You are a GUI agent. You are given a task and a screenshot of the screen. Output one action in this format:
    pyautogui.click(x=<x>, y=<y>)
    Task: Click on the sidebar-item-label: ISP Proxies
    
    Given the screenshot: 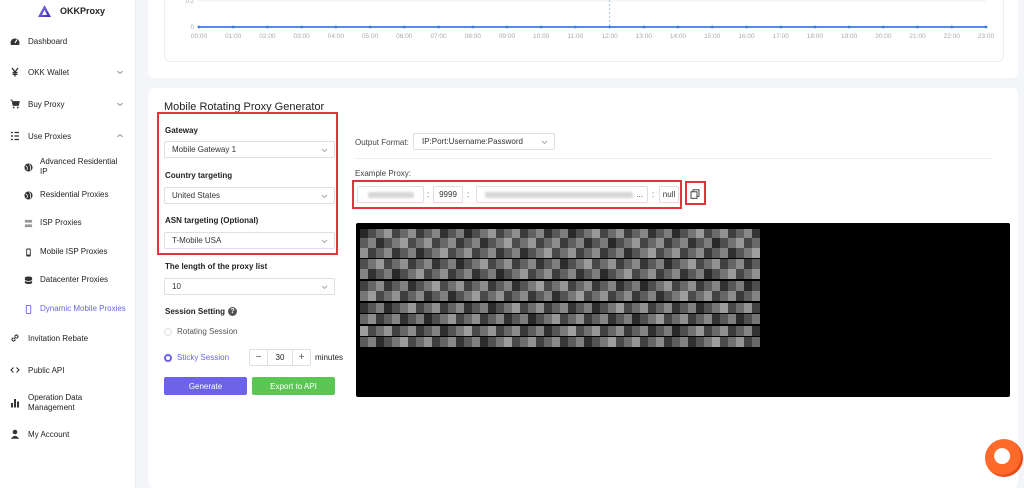 What is the action you would take?
    pyautogui.click(x=61, y=222)
    